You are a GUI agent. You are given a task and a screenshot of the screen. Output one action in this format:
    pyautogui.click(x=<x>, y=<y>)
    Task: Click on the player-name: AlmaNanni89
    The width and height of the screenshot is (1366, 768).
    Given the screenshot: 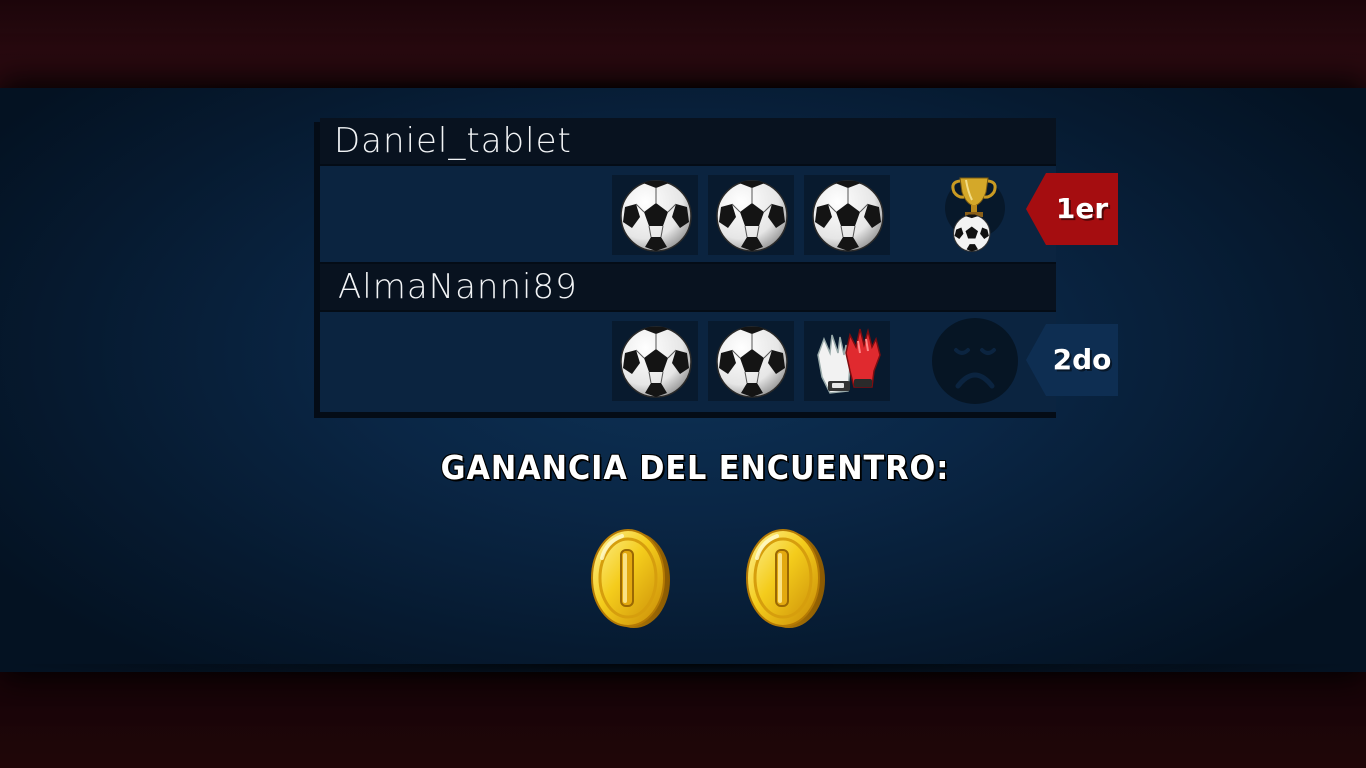 What is the action you would take?
    pyautogui.click(x=458, y=287)
    